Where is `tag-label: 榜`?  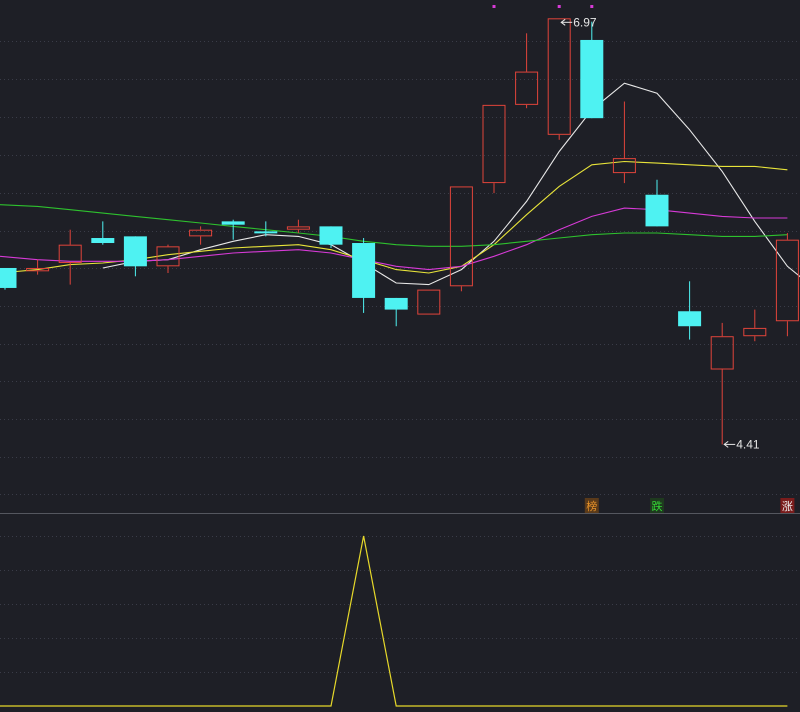 tag-label: 榜 is located at coordinates (591, 506).